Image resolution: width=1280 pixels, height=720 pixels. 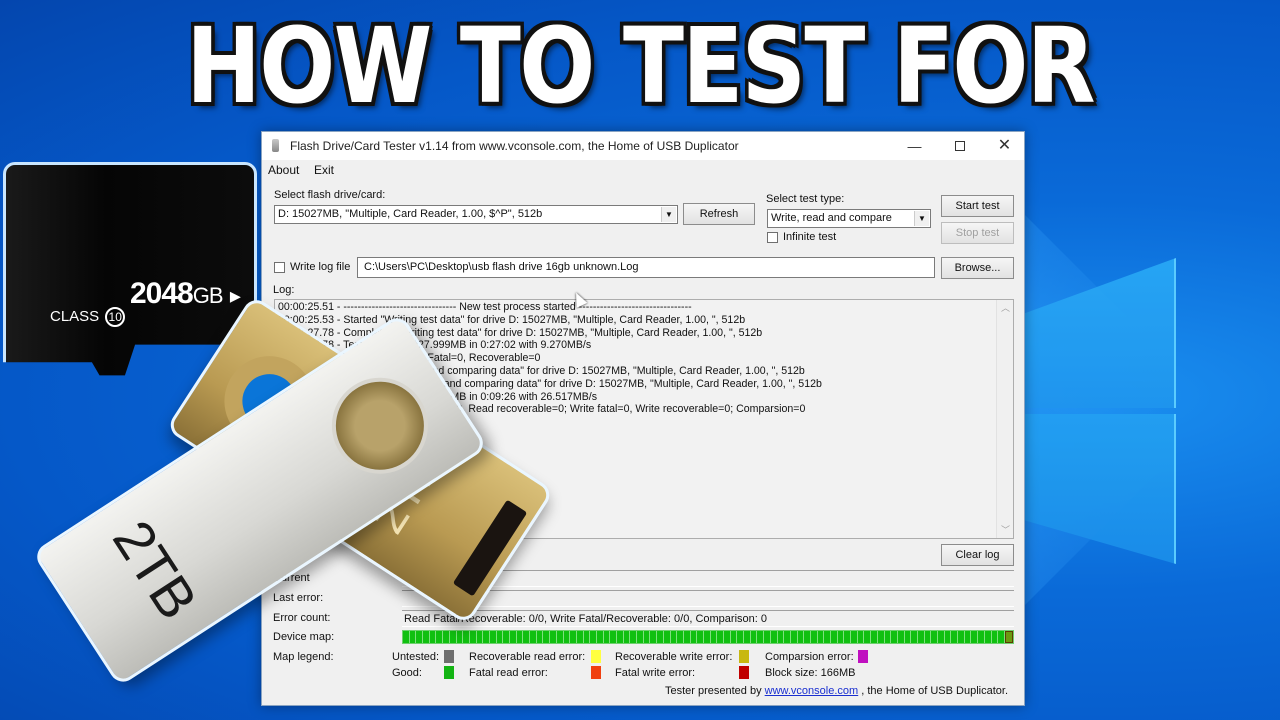 I want to click on menu-about: About, so click(x=283, y=170).